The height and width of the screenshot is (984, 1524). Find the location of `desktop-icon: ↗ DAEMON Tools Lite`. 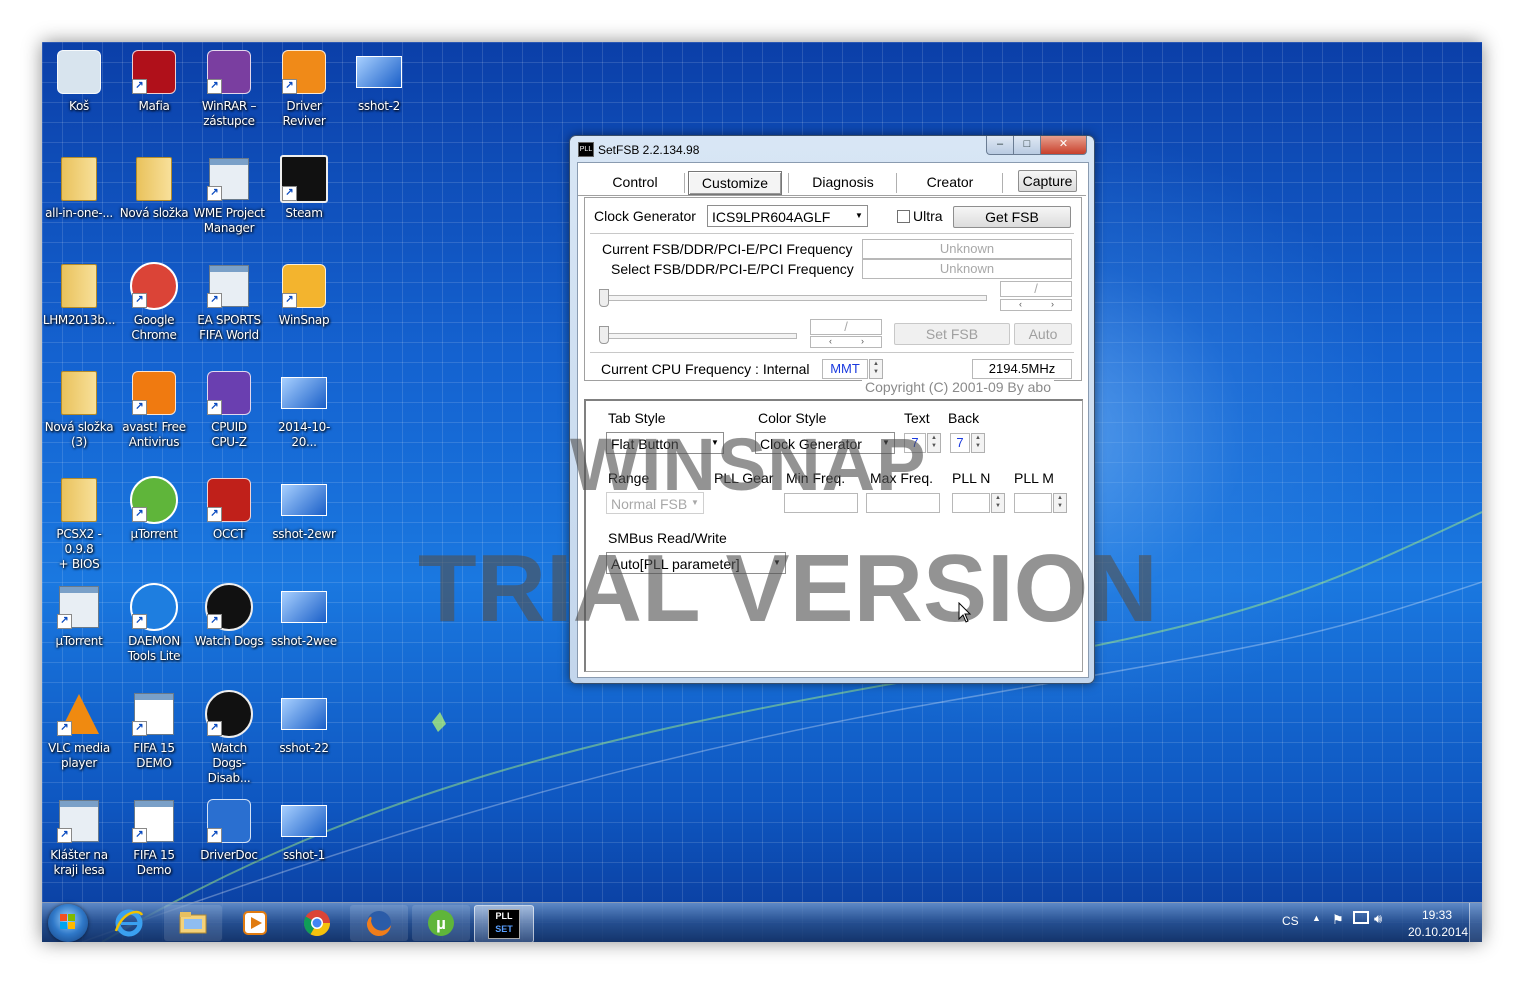

desktop-icon: ↗ DAEMON Tools Lite is located at coordinates (154, 623).